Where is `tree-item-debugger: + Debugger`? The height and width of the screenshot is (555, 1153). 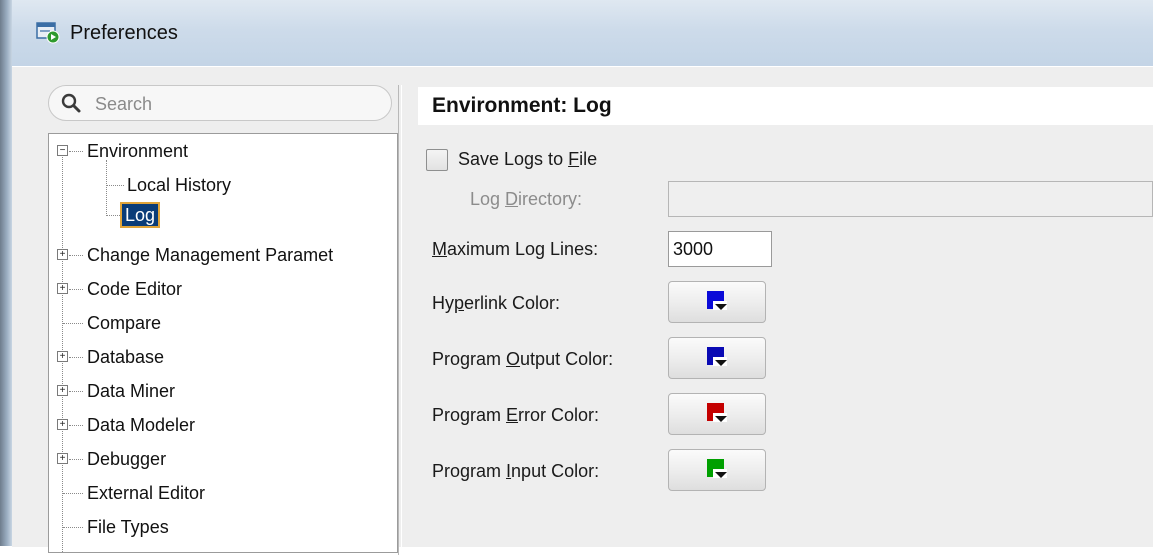 tree-item-debugger: + Debugger is located at coordinates (223, 459).